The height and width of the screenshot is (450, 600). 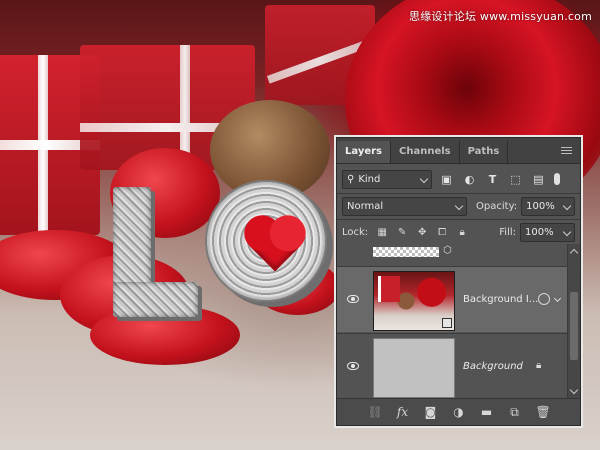 I want to click on partial-layer-row: ⬡, so click(x=452, y=255).